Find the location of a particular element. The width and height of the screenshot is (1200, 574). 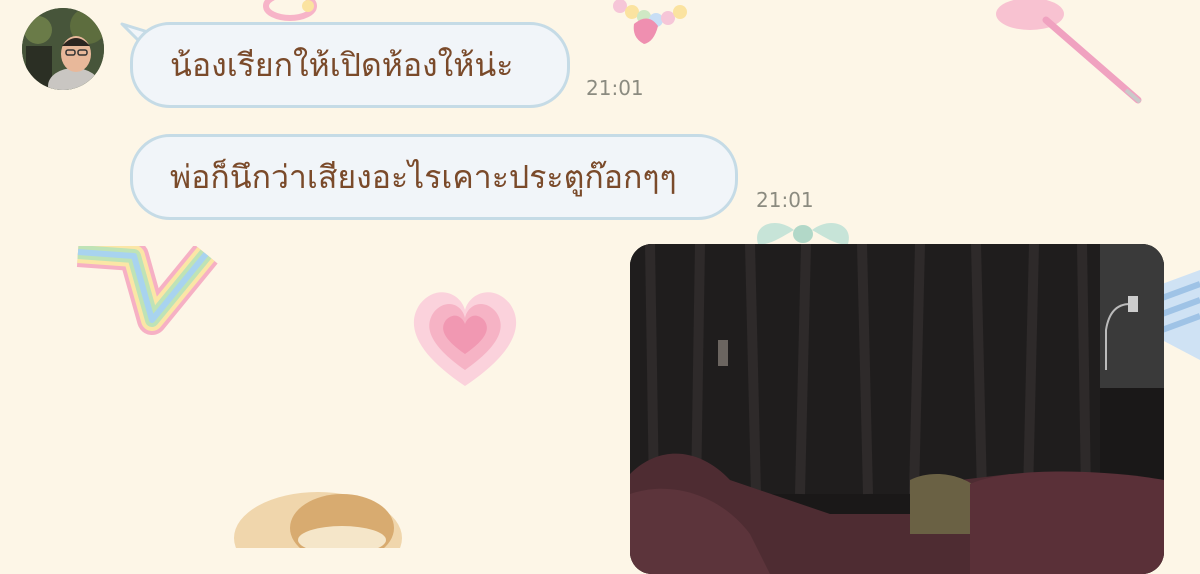

feather-pen-icon is located at coordinates (1069, 52).